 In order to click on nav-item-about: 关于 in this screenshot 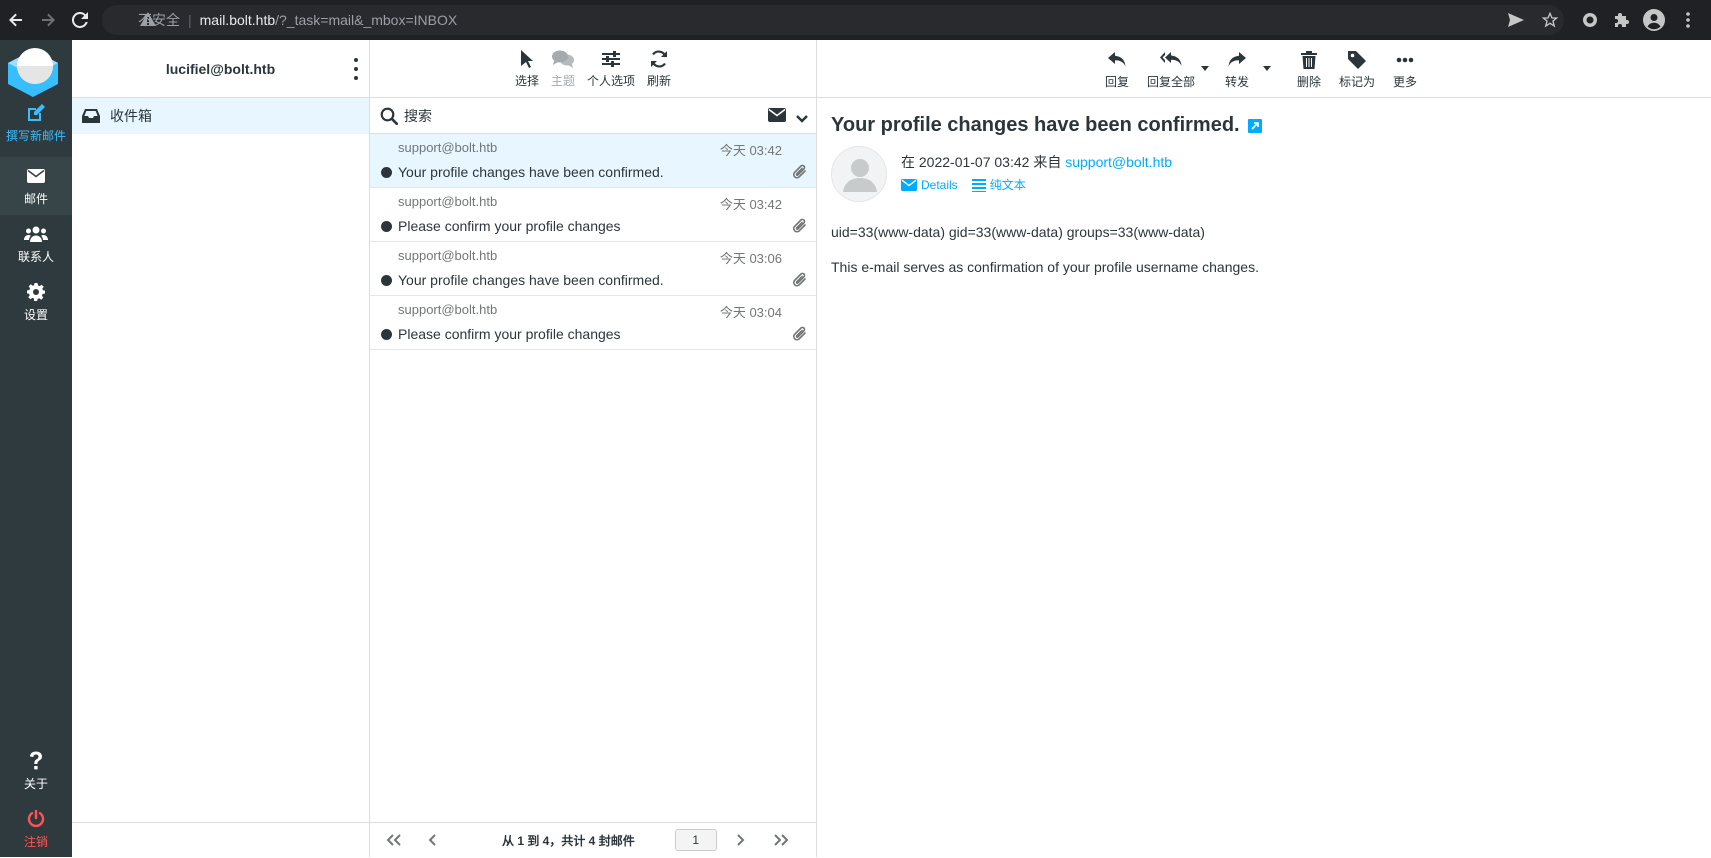, I will do `click(36, 771)`.